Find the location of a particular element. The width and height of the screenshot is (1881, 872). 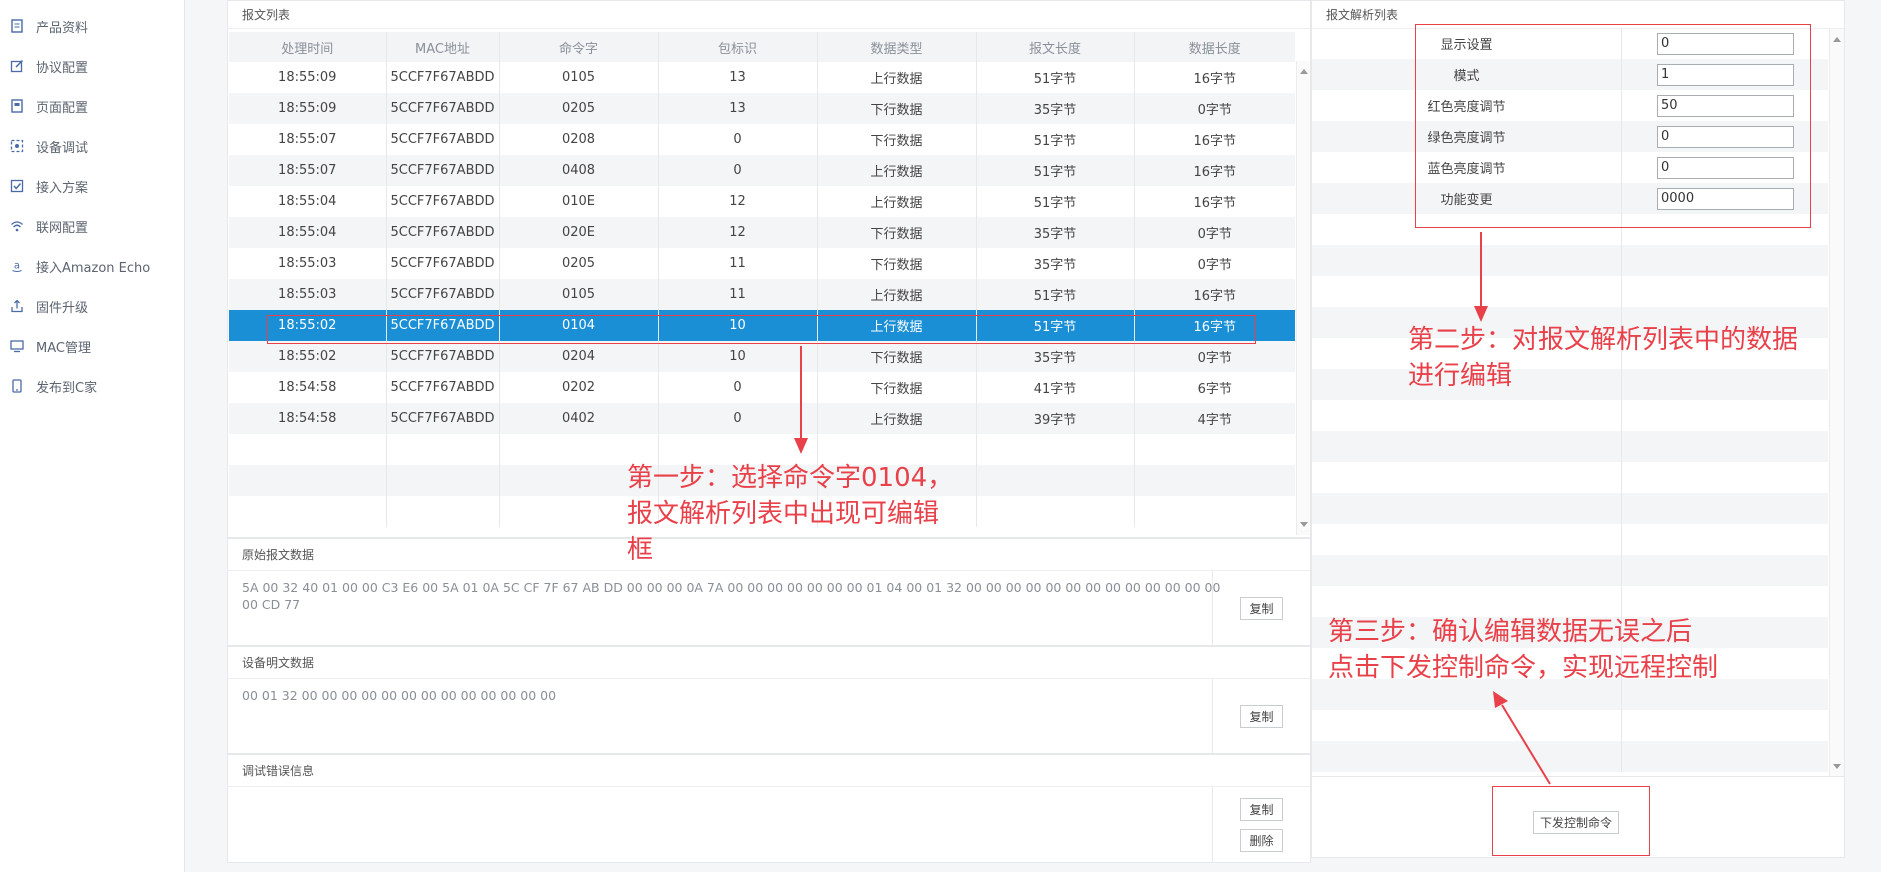

table-cell: 0205 is located at coordinates (579, 108).